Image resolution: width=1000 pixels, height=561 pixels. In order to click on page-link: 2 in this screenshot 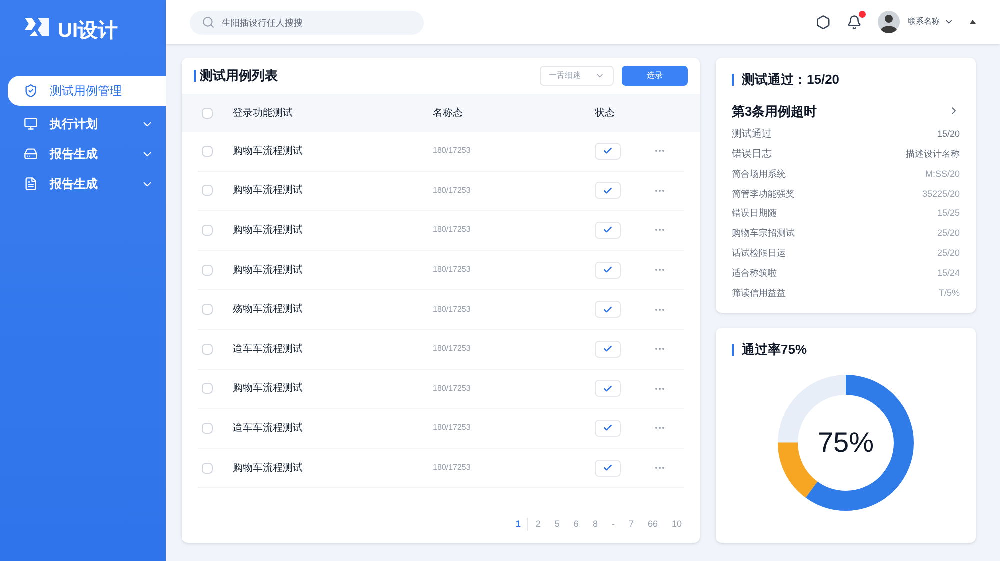, I will do `click(538, 524)`.